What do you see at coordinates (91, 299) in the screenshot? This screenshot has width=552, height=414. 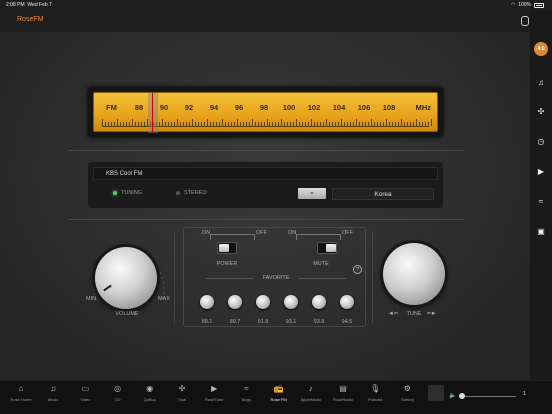 I see `volume-min-label: MIN` at bounding box center [91, 299].